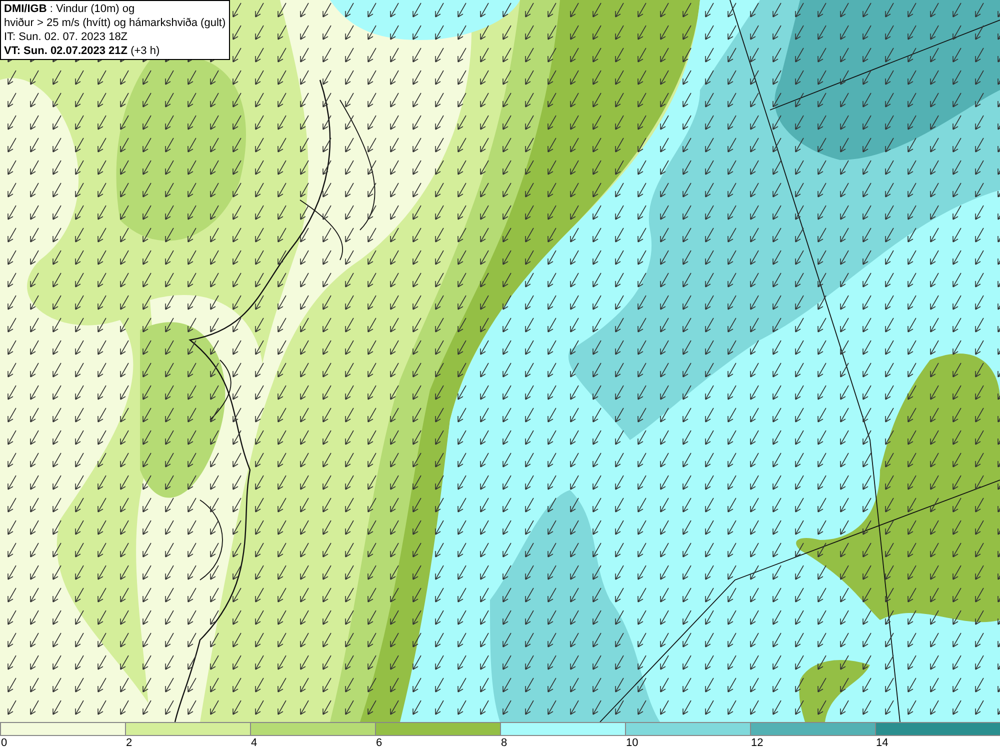 Image resolution: width=1000 pixels, height=753 pixels. I want to click on title-line: VT: Sun. 02.07.2023 21Z (+3 h), so click(82, 51).